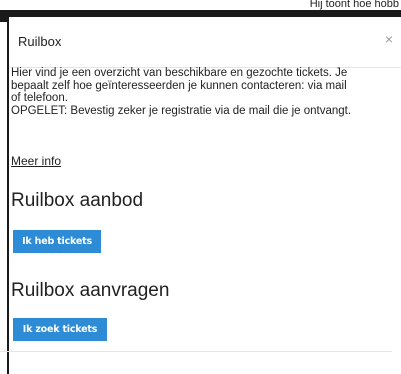 The image size is (401, 374). Describe the element at coordinates (354, 5) in the screenshot. I see `background-partial-text: Hij toont hoe hobb` at that location.